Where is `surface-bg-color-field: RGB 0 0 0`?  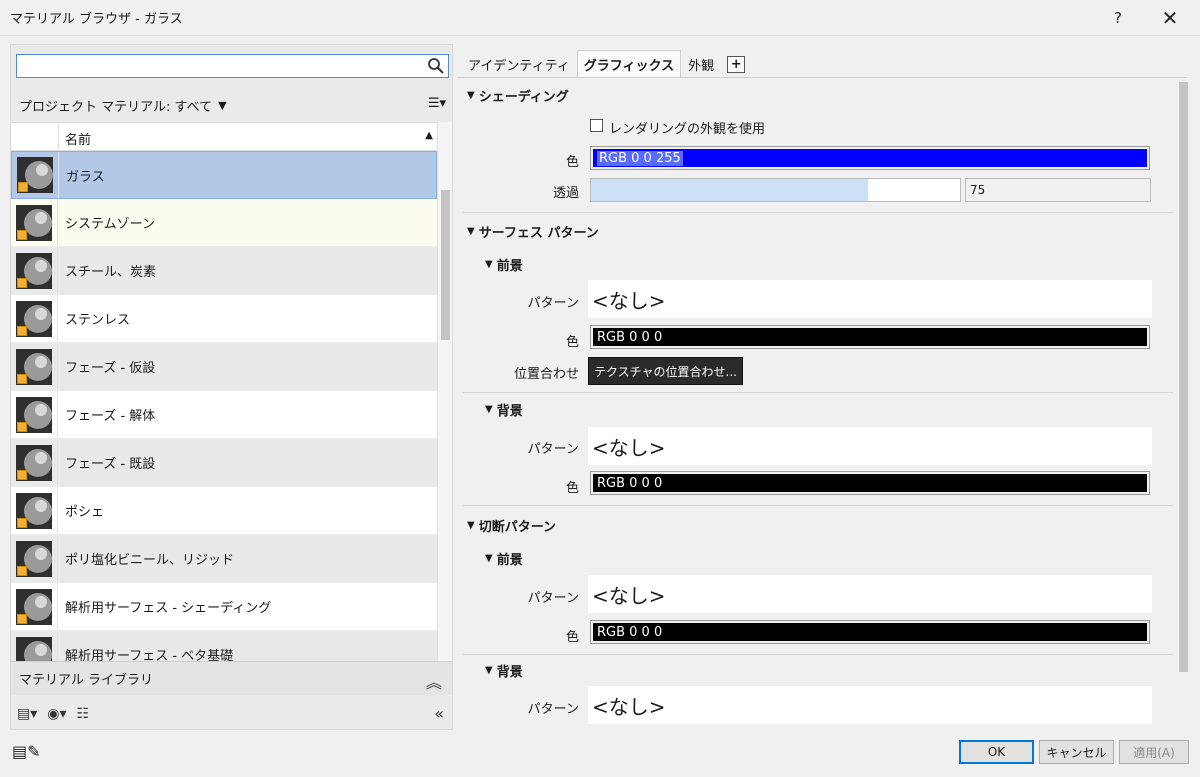
surface-bg-color-field: RGB 0 0 0 is located at coordinates (870, 483).